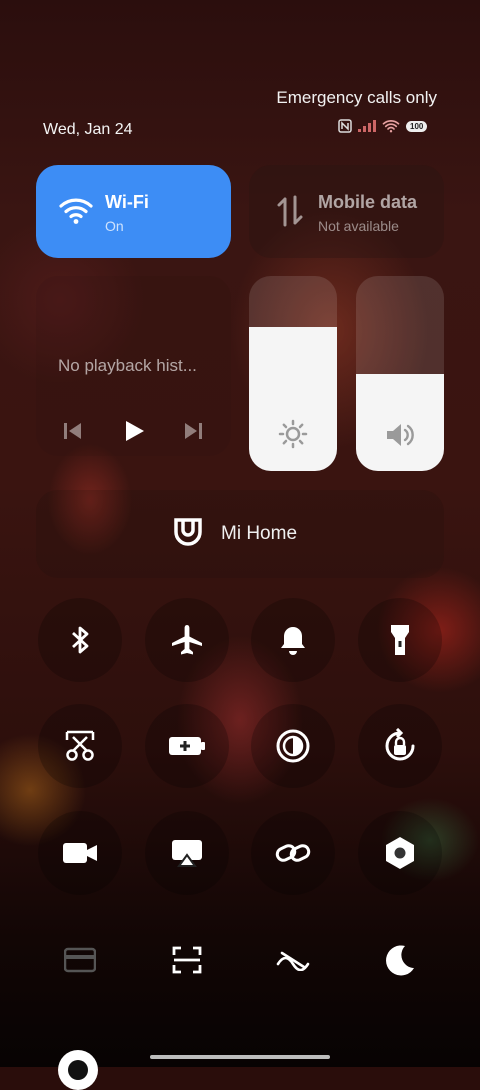 Image resolution: width=480 pixels, height=1090 pixels. I want to click on link-toggle, so click(293, 853).